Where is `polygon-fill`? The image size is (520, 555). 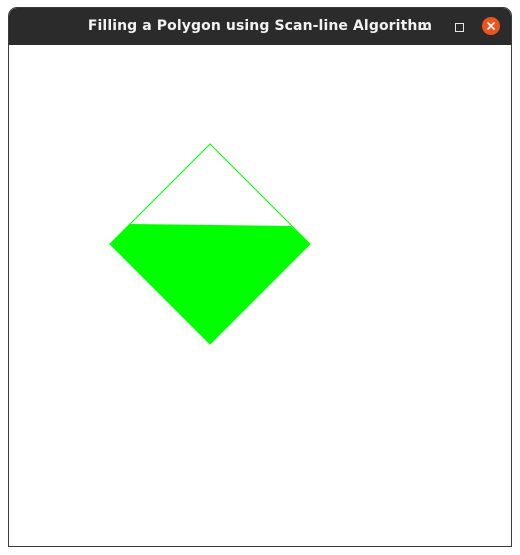
polygon-fill is located at coordinates (210, 284).